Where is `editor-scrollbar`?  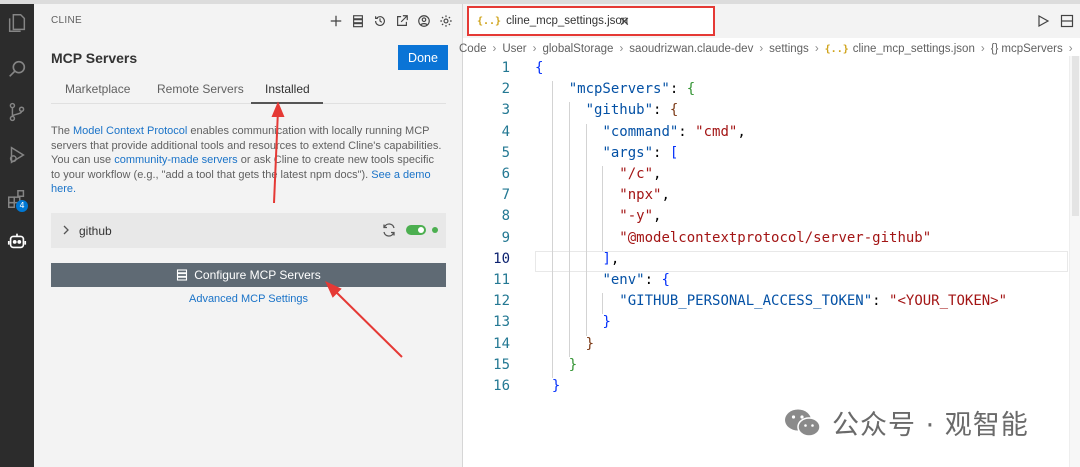 editor-scrollbar is located at coordinates (1074, 261).